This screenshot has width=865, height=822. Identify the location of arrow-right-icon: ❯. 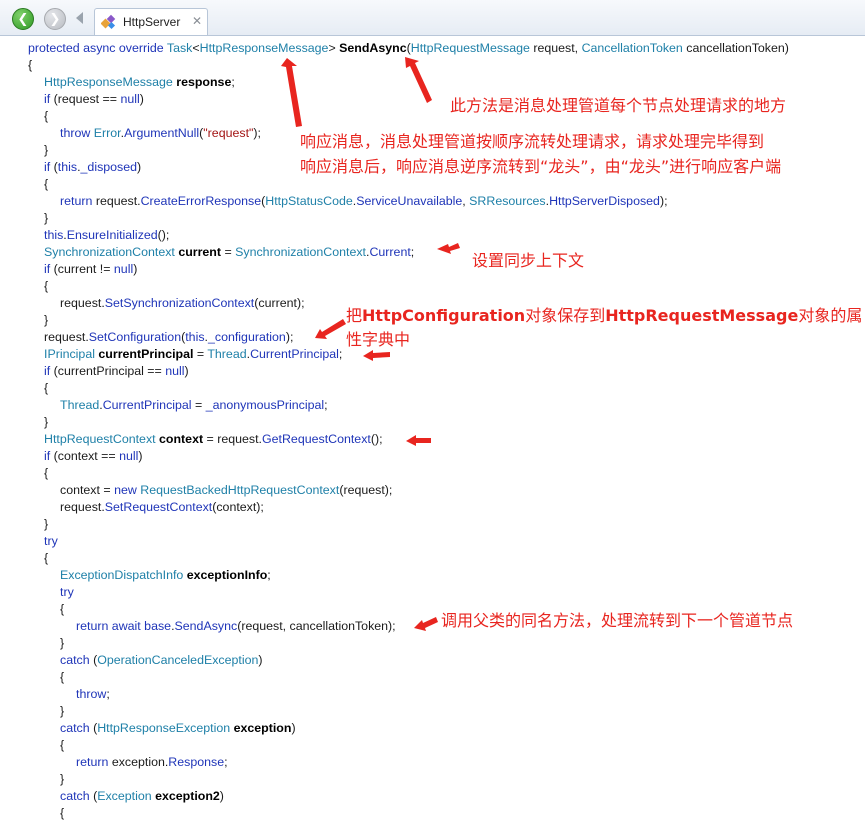
(55, 19).